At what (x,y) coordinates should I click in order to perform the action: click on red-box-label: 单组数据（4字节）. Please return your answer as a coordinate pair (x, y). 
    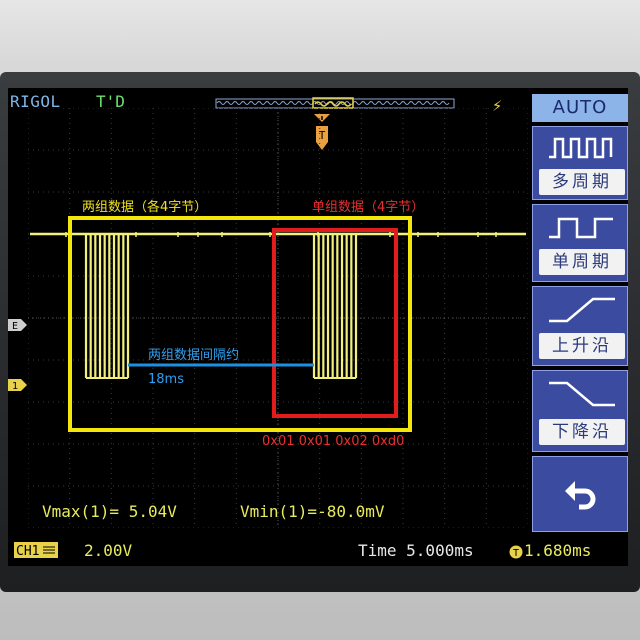
    Looking at the image, I should click on (368, 207).